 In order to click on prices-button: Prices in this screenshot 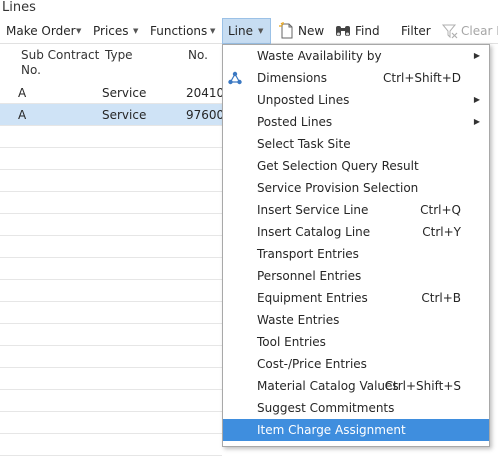, I will do `click(111, 31)`.